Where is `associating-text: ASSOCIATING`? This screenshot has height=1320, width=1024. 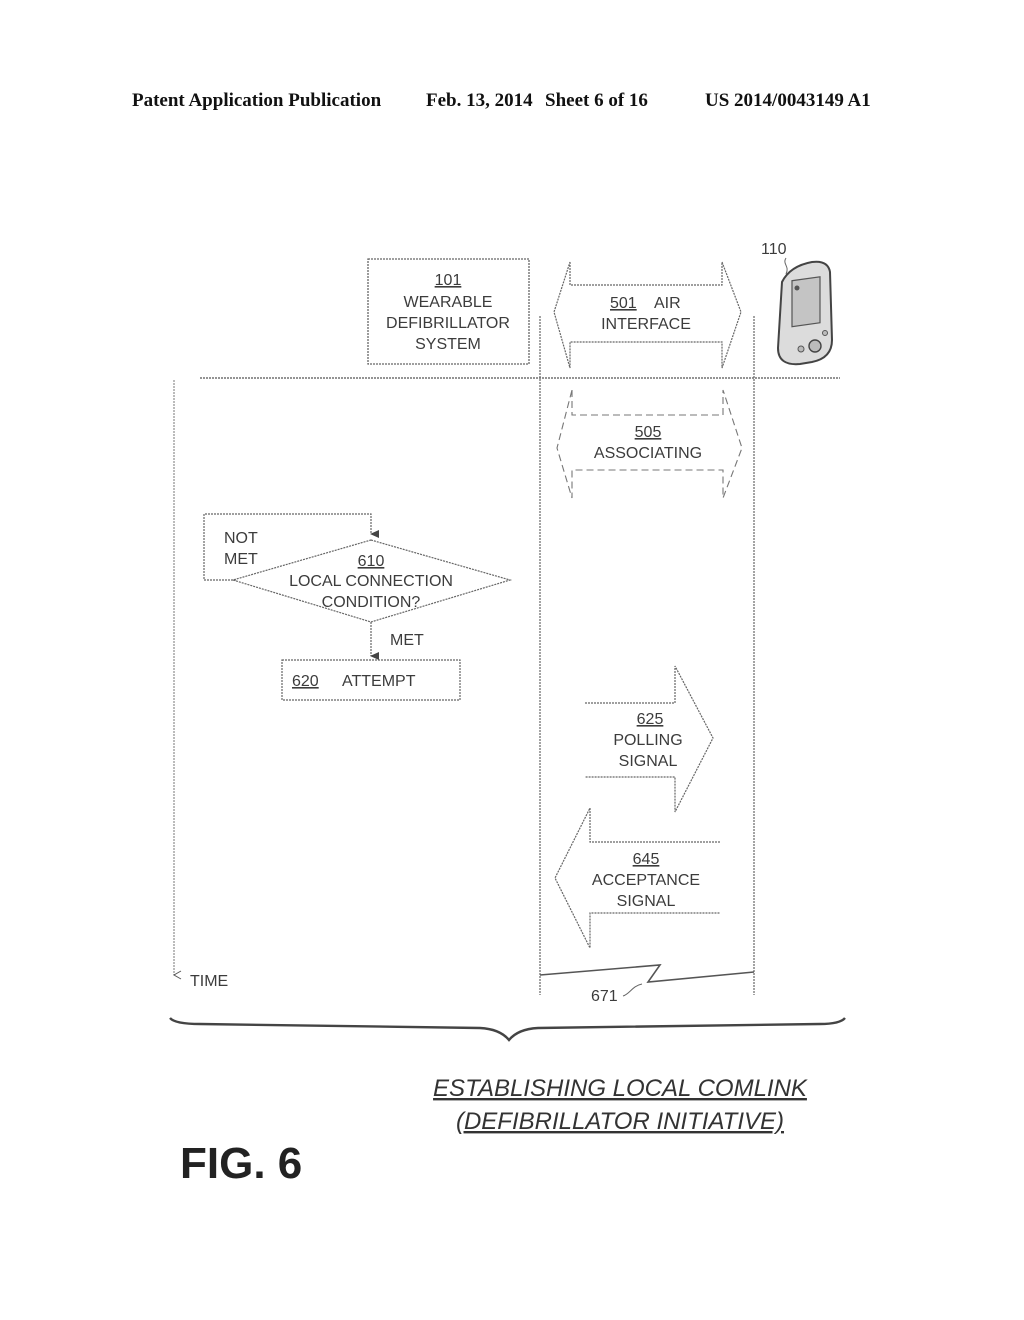 associating-text: ASSOCIATING is located at coordinates (648, 453).